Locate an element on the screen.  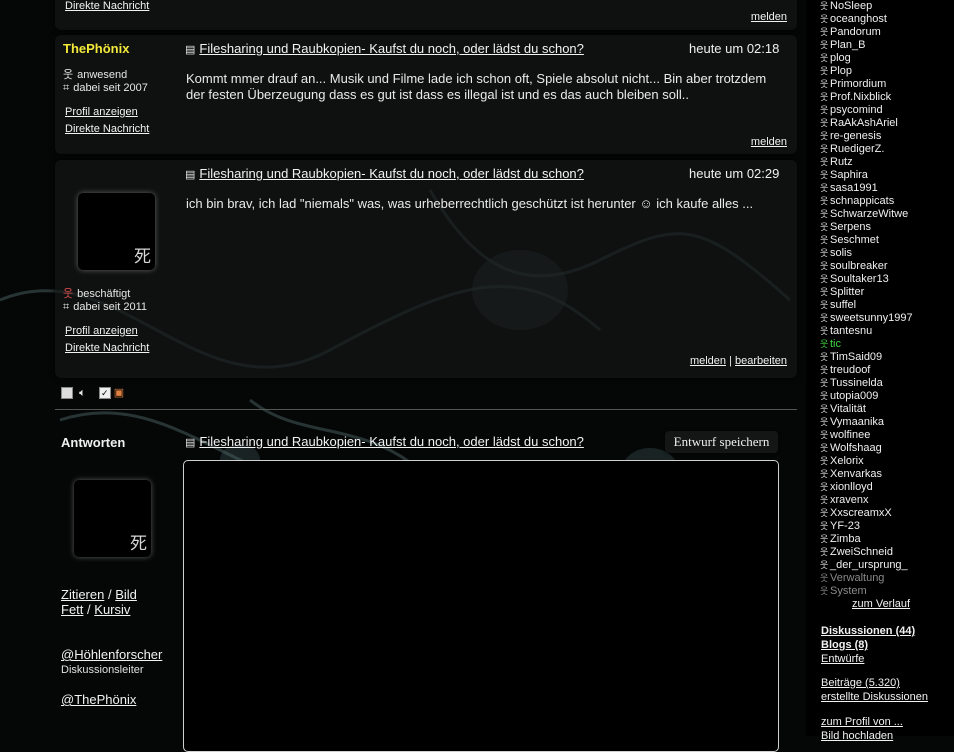
drafts-link: Entwürfe is located at coordinates (842, 659).